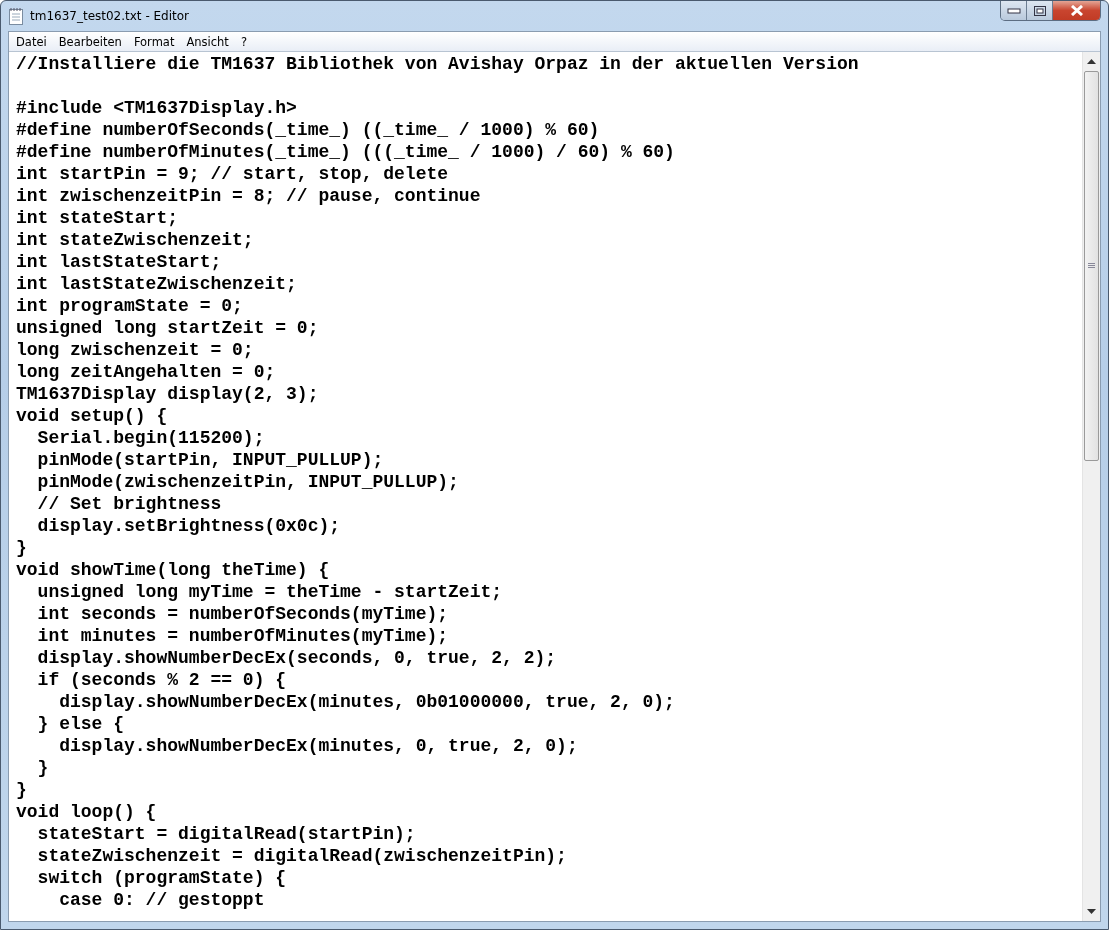 The height and width of the screenshot is (930, 1109). What do you see at coordinates (151, 438) in the screenshot?
I see `code-line: Serial.begin(115200);` at bounding box center [151, 438].